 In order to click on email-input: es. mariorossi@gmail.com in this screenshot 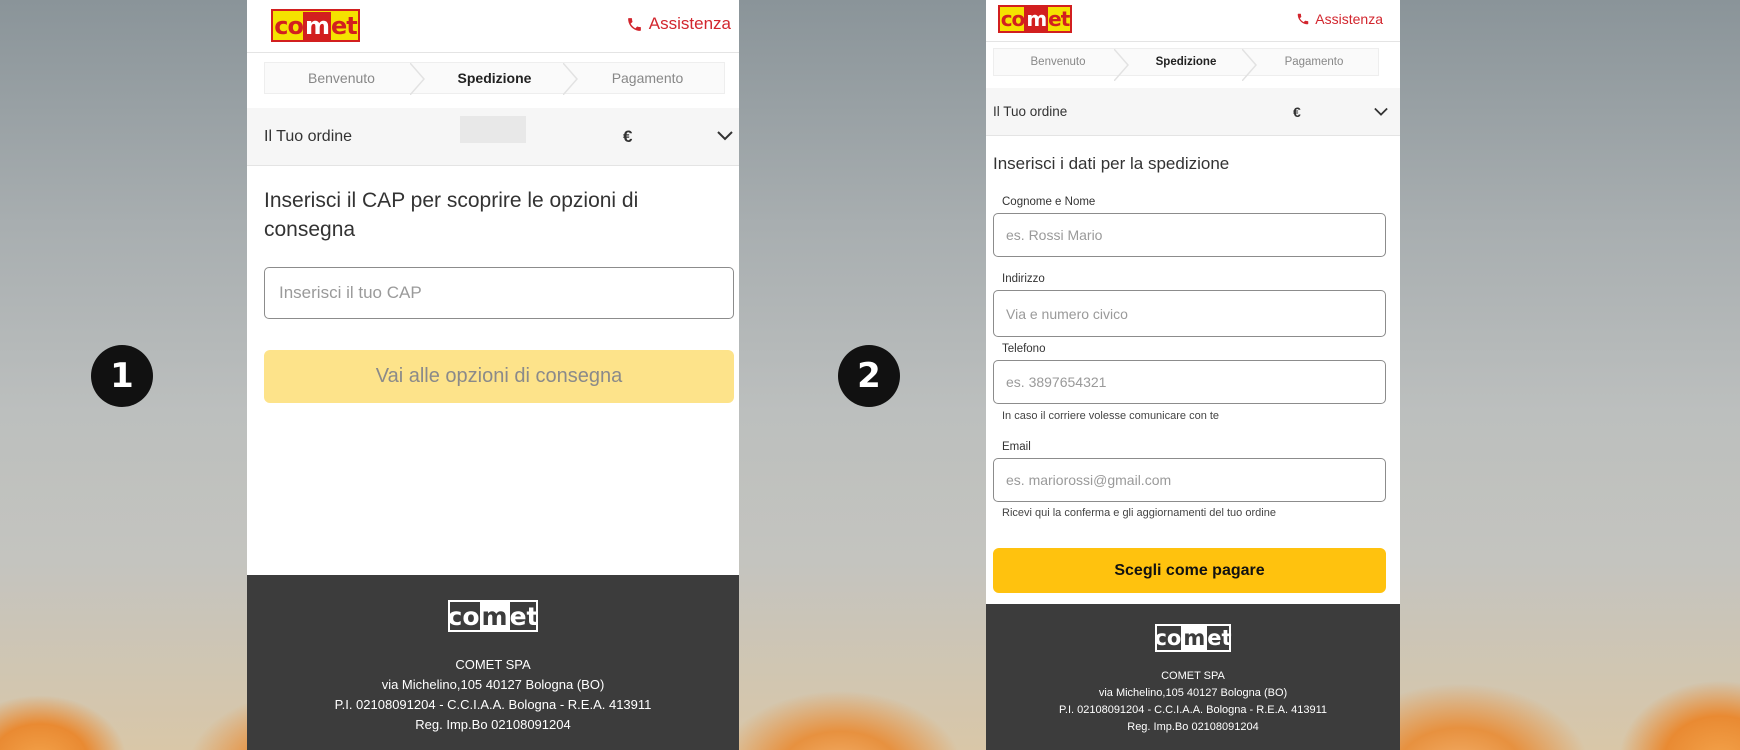, I will do `click(1189, 480)`.